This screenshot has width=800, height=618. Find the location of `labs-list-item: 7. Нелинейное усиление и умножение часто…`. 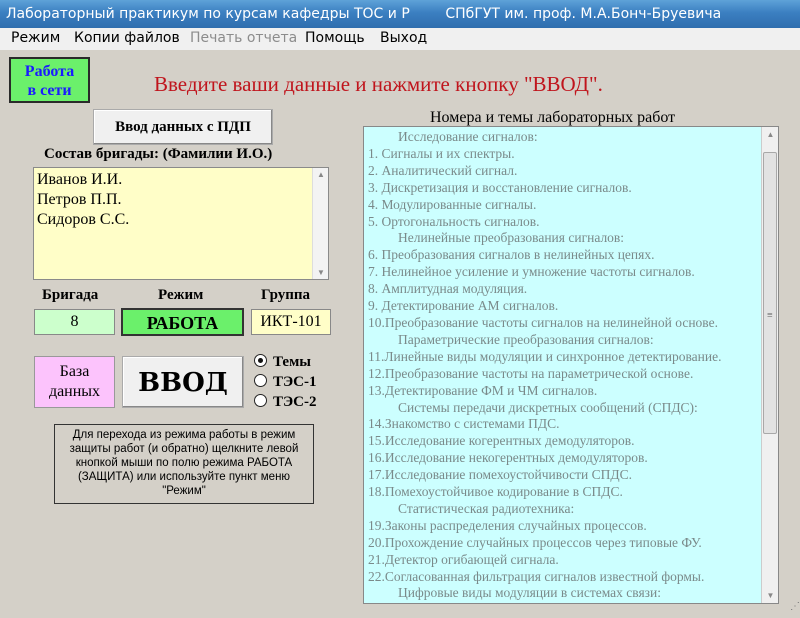

labs-list-item: 7. Нелинейное усиление и умножение часто… is located at coordinates (544, 272).